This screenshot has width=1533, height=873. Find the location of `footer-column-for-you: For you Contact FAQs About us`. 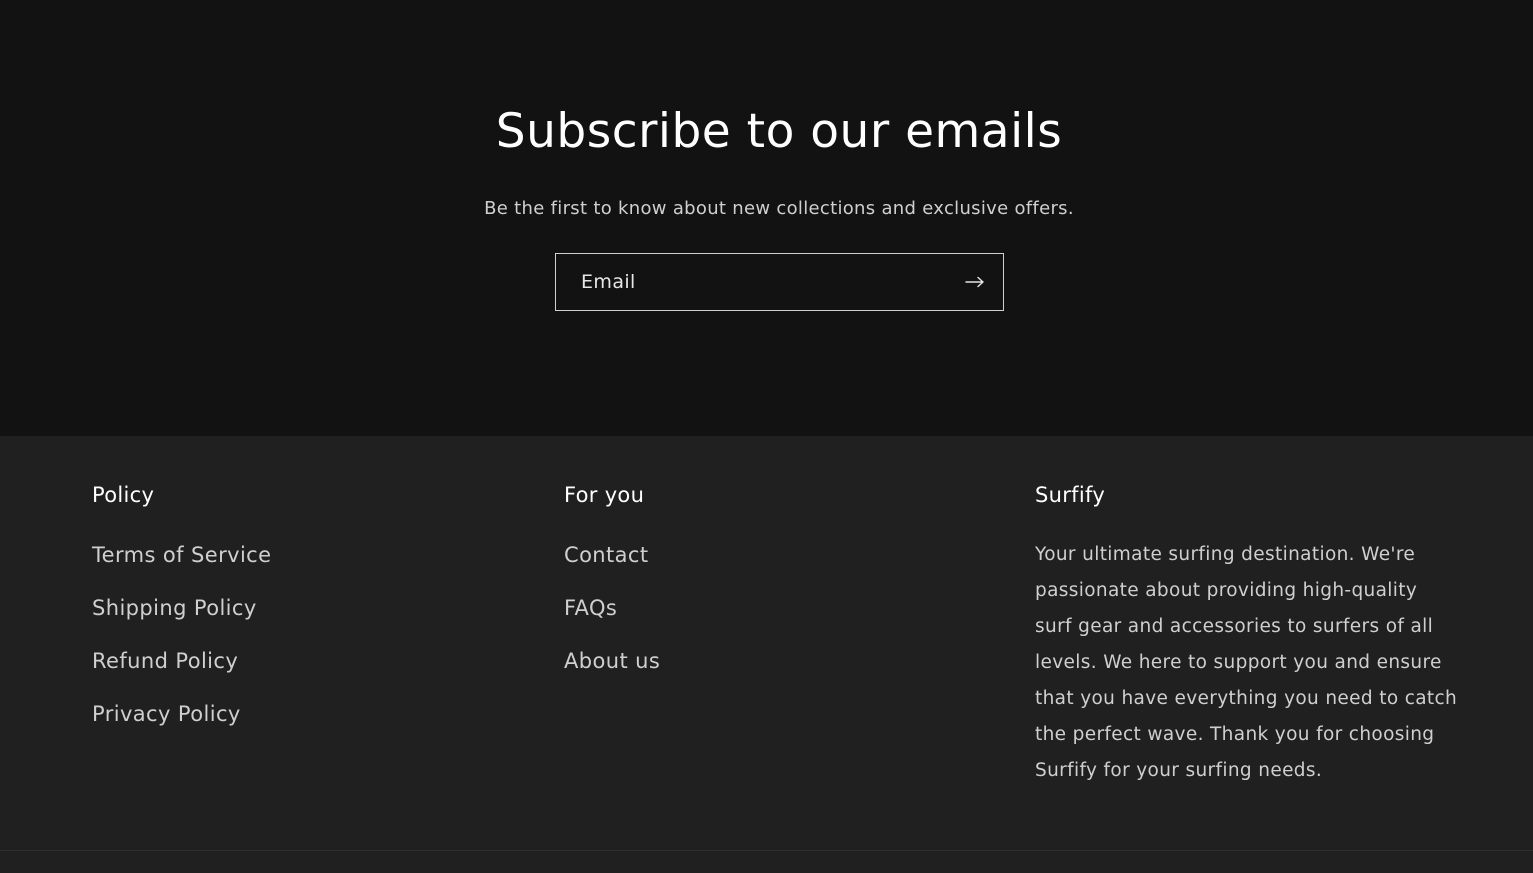

footer-column-for-you: For you Contact FAQs About us is located at coordinates (764, 588).